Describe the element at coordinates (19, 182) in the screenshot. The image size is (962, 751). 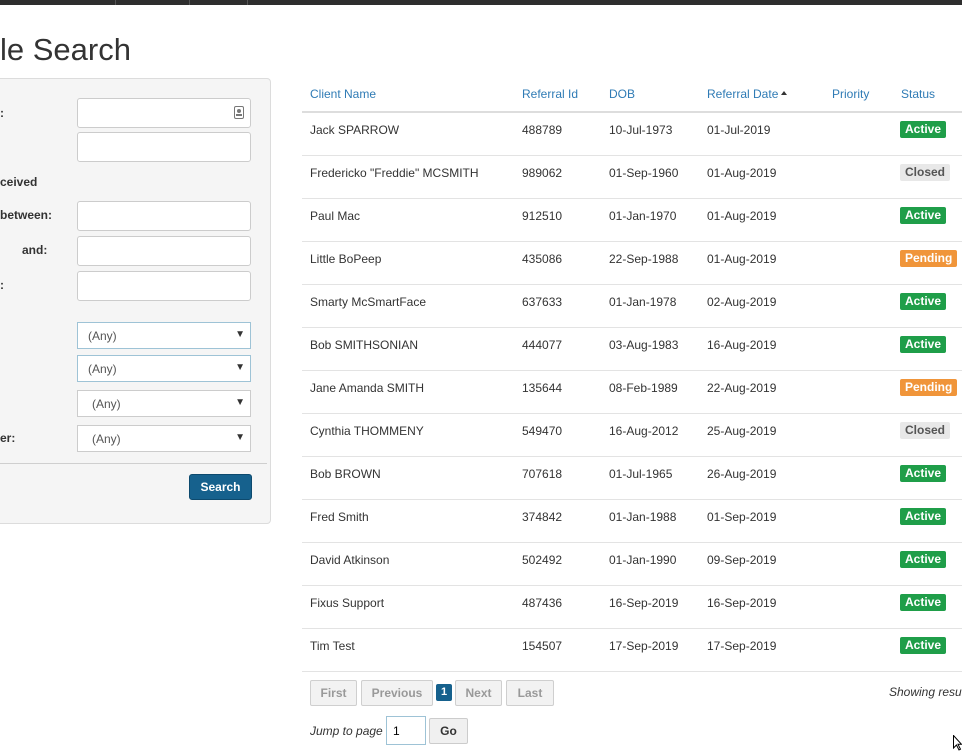
I see `received-section-label: ceived` at that location.